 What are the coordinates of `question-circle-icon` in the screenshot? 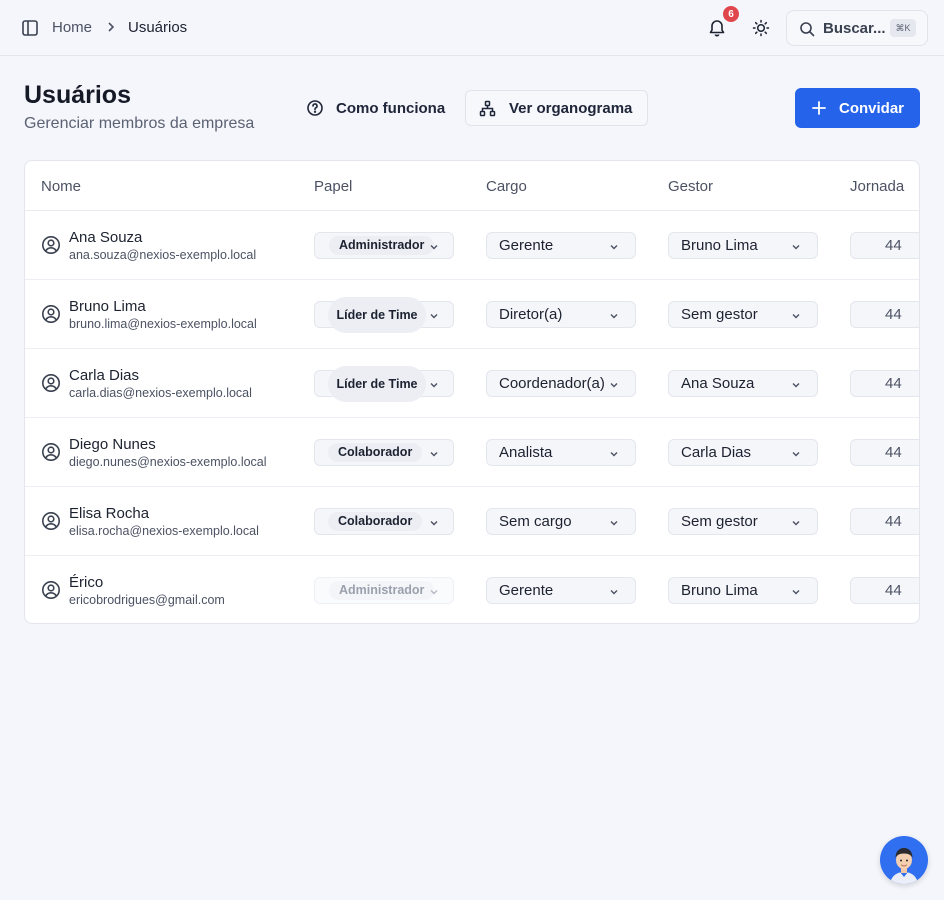 It's located at (315, 108).